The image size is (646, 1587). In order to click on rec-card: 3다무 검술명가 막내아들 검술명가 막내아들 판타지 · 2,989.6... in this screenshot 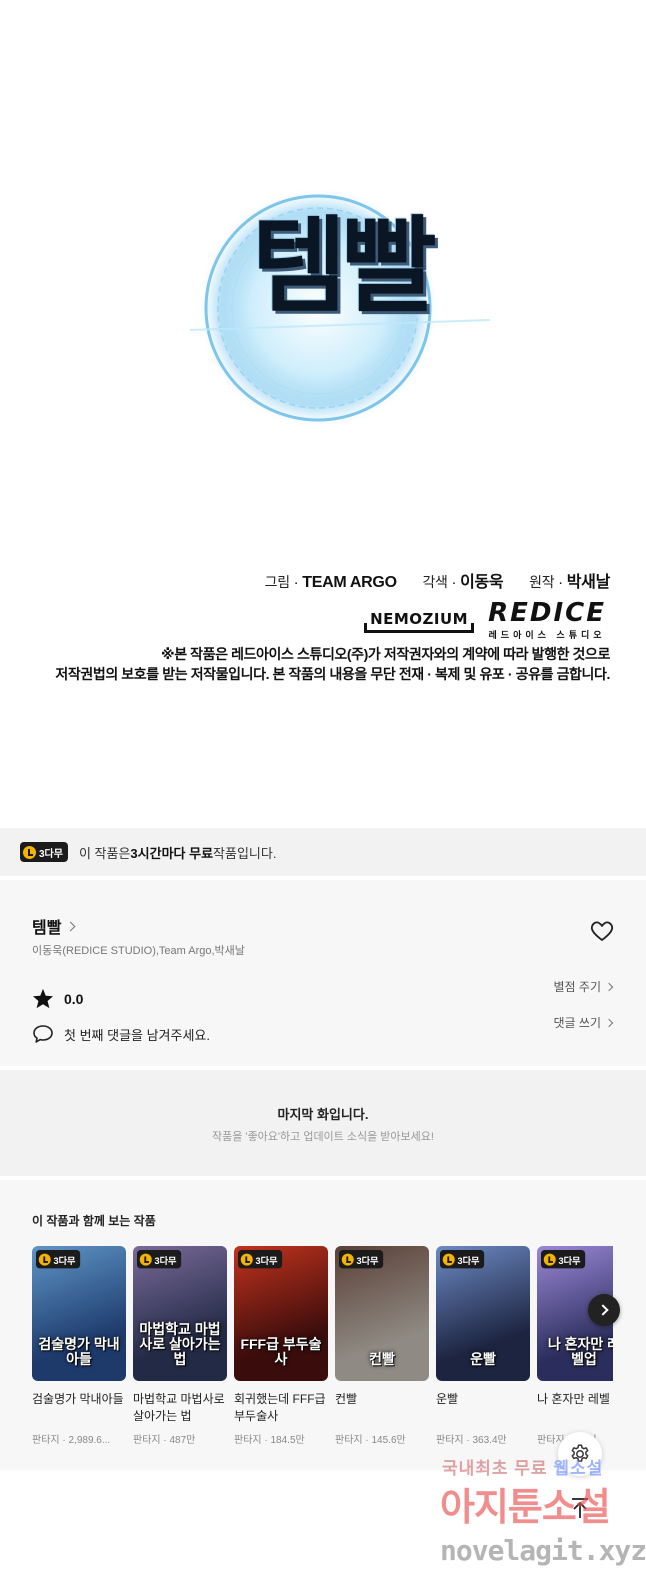, I will do `click(79, 1346)`.